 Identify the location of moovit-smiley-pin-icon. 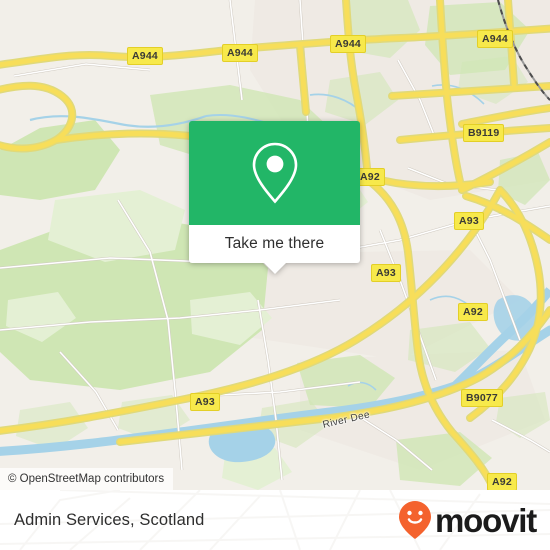
(415, 520).